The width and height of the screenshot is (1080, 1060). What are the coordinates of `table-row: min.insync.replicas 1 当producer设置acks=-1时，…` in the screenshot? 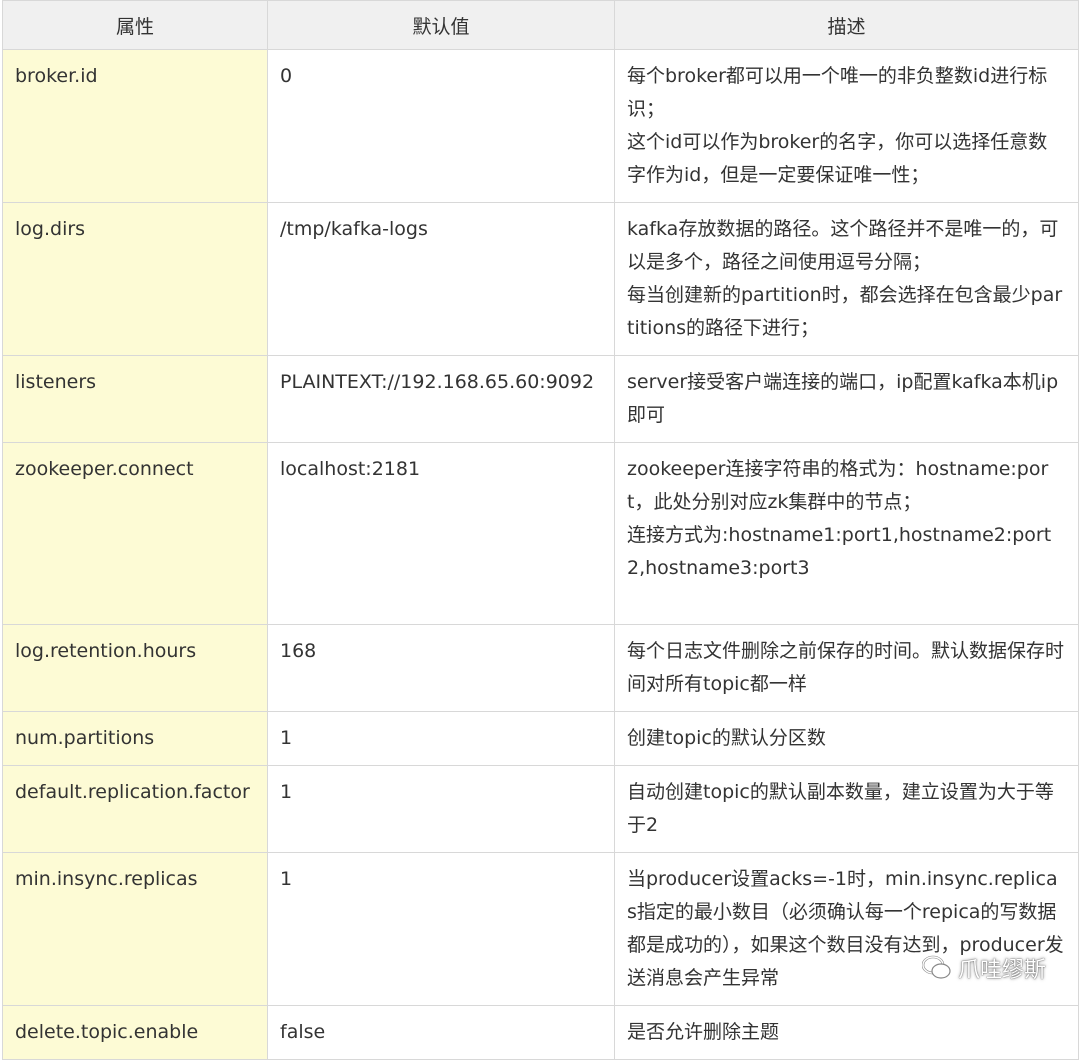 It's located at (540, 929).